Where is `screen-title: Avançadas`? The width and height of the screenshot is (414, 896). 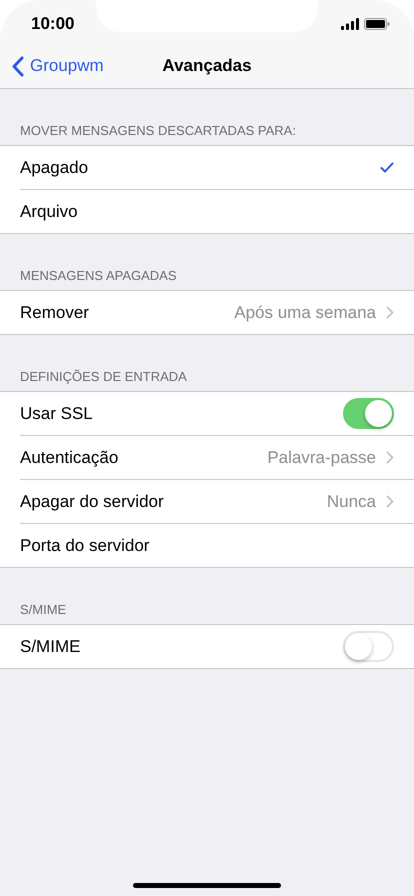 screen-title: Avançadas is located at coordinates (207, 66).